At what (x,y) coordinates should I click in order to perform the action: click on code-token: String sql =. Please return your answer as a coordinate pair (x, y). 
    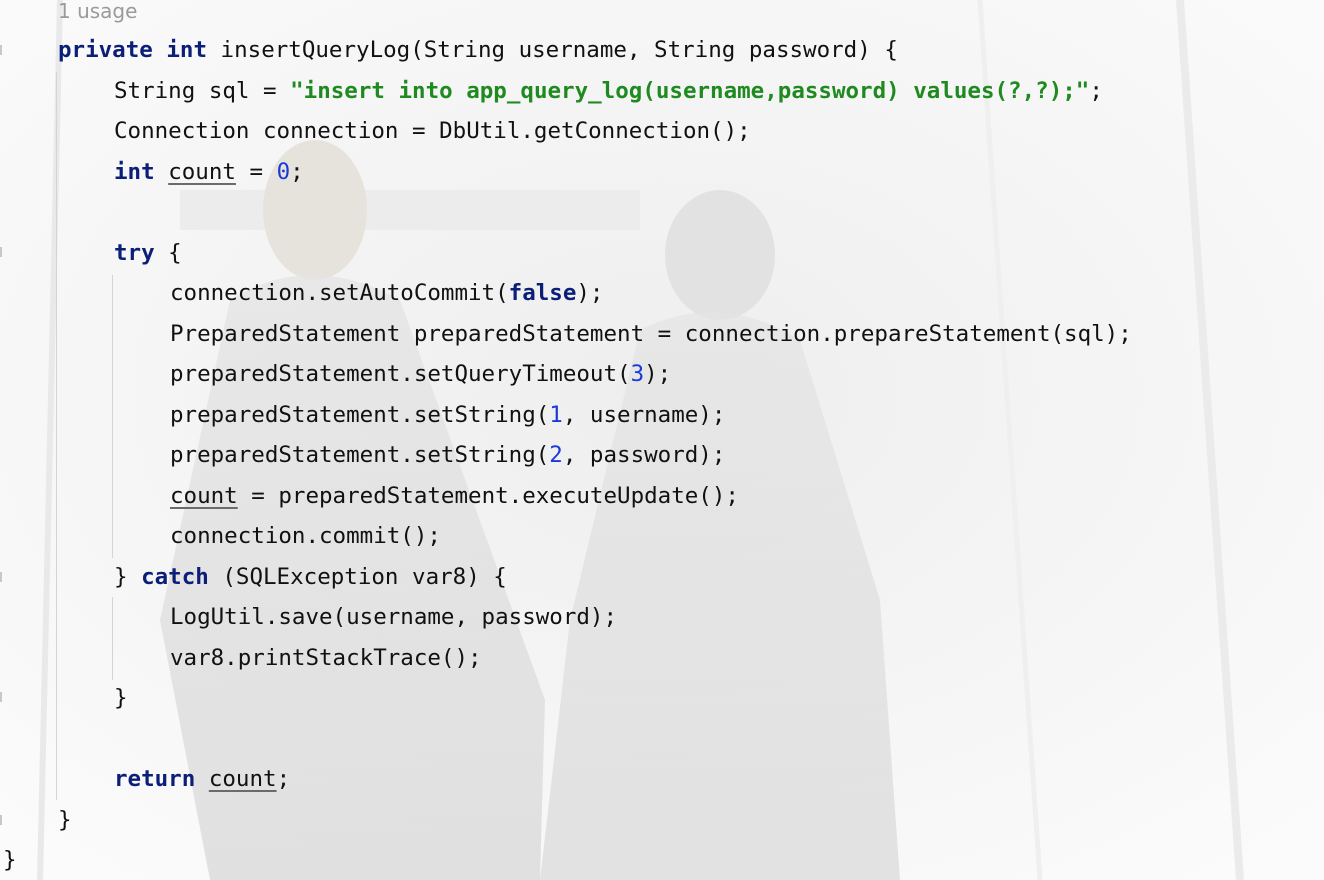
    Looking at the image, I should click on (202, 90).